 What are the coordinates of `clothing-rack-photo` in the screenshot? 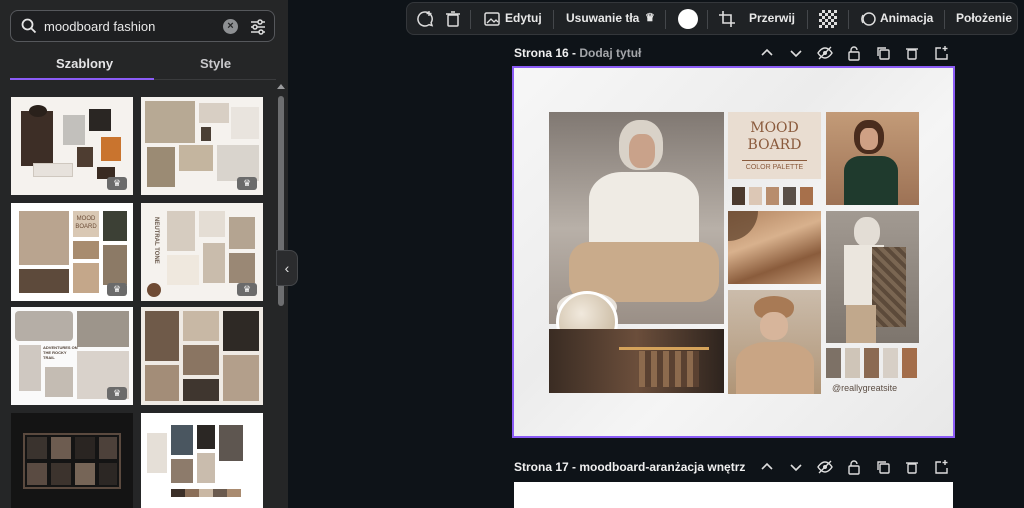 It's located at (636, 361).